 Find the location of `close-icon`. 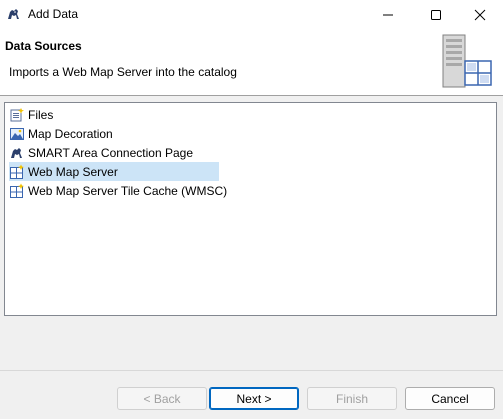

close-icon is located at coordinates (480, 15).